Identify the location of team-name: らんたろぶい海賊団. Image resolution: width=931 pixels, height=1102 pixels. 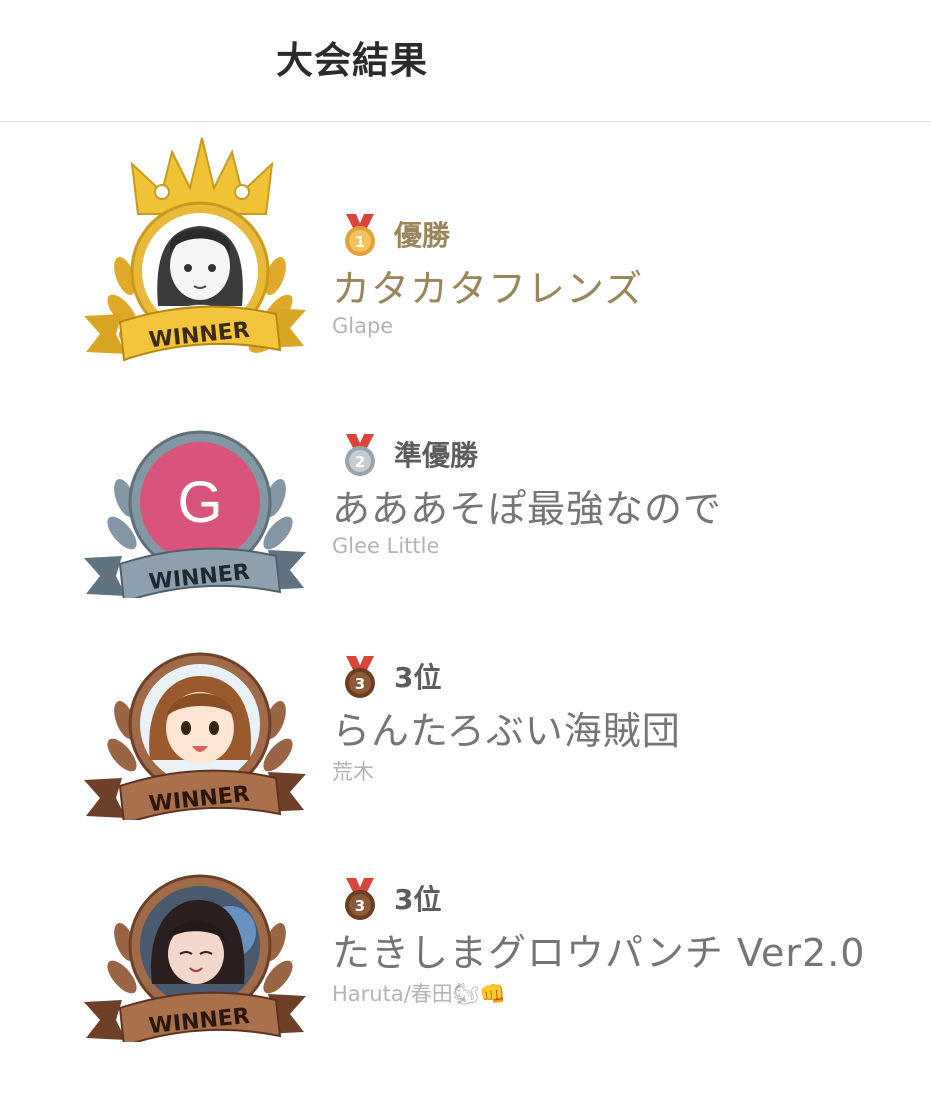
(506, 731).